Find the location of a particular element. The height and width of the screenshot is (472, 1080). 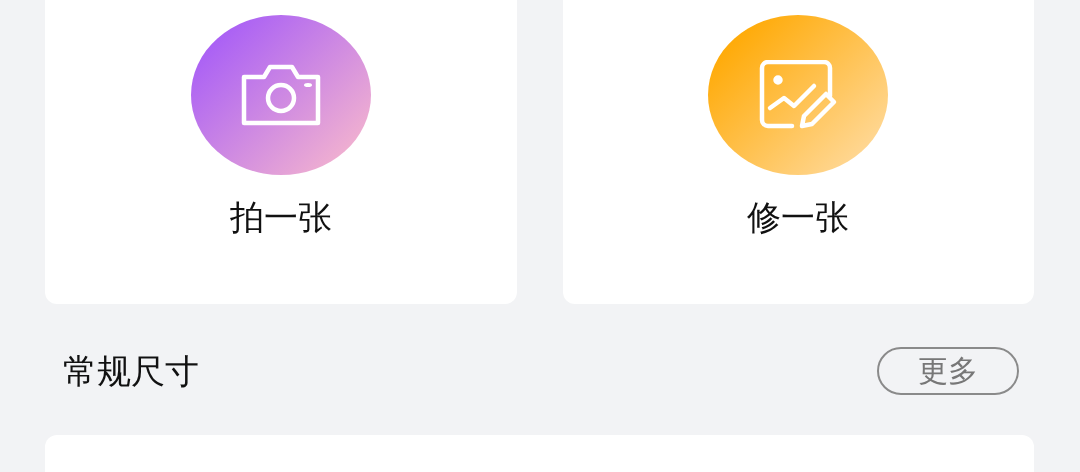

action-label: 修一张 is located at coordinates (798, 217).